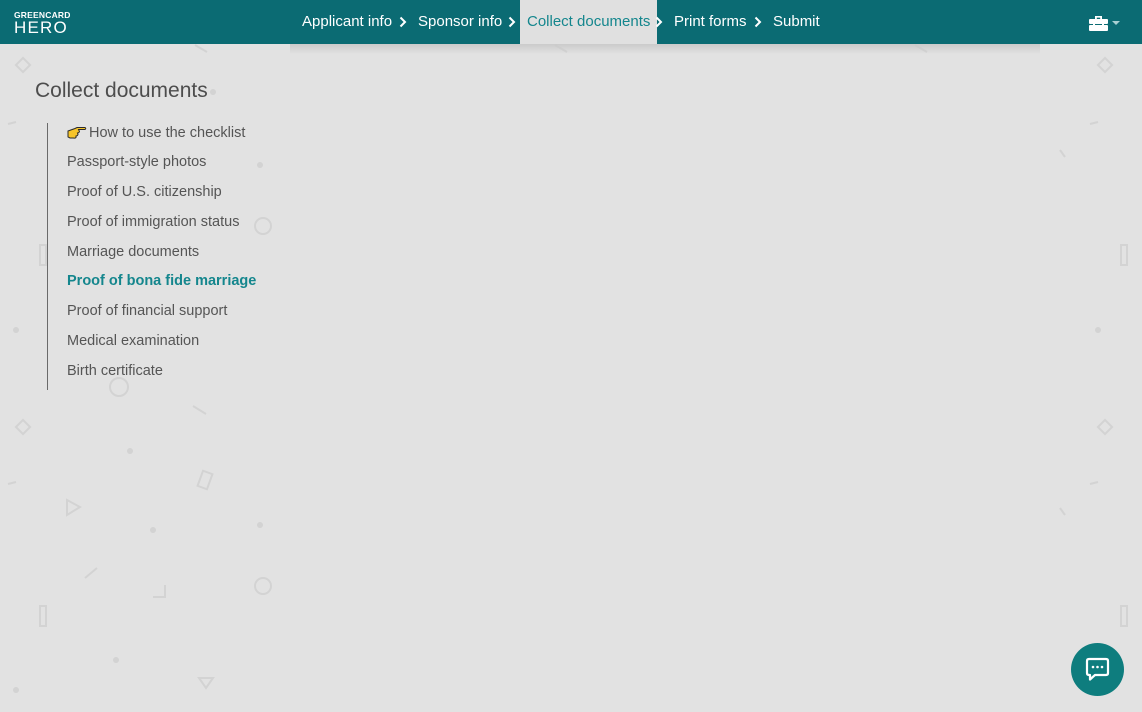  Describe the element at coordinates (460, 22) in the screenshot. I see `step-sponsor-info: Sponsor info` at that location.